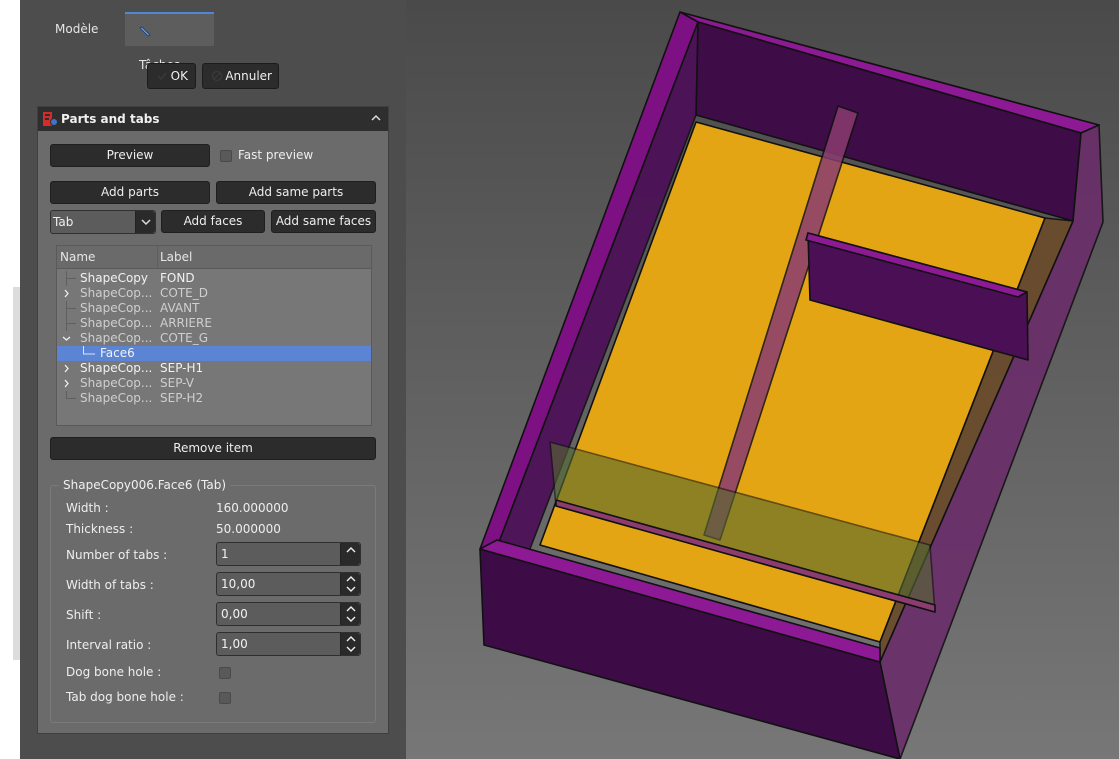 The image size is (1119, 759). What do you see at coordinates (214, 368) in the screenshot?
I see `tree-row: ShapeCop... SEP-H1` at bounding box center [214, 368].